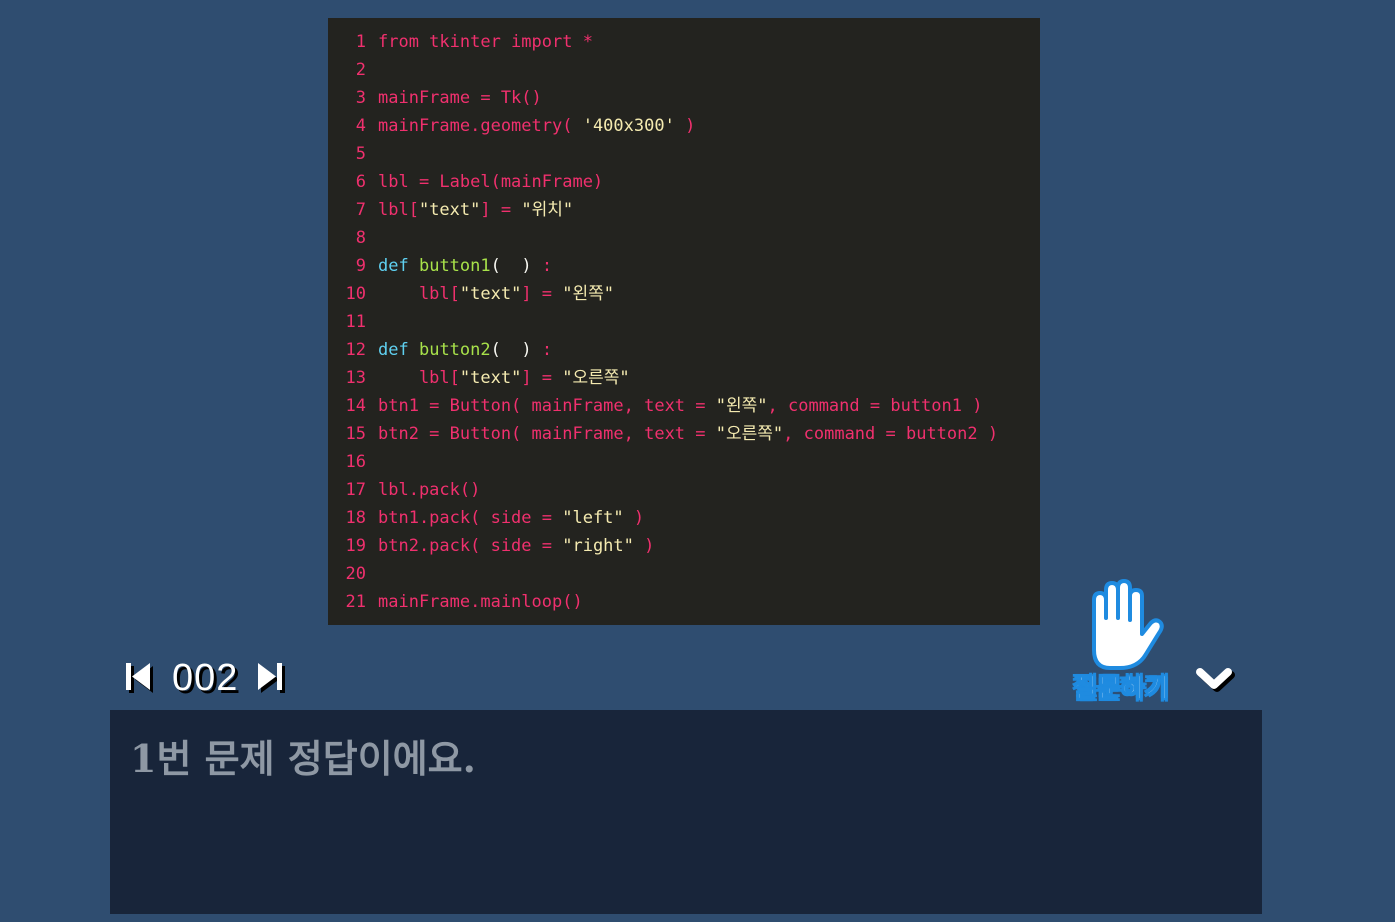 The height and width of the screenshot is (922, 1395). What do you see at coordinates (470, 518) in the screenshot?
I see `code-token: btn1.pack( side =` at bounding box center [470, 518].